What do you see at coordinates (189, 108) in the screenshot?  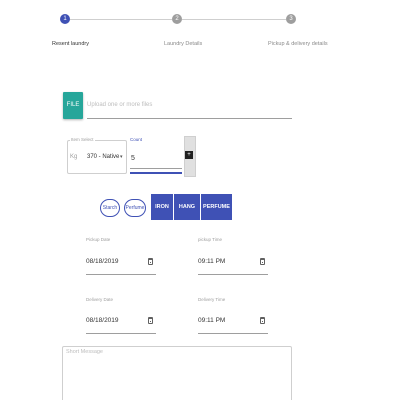 I see `file-path-input: Upload one or more files` at bounding box center [189, 108].